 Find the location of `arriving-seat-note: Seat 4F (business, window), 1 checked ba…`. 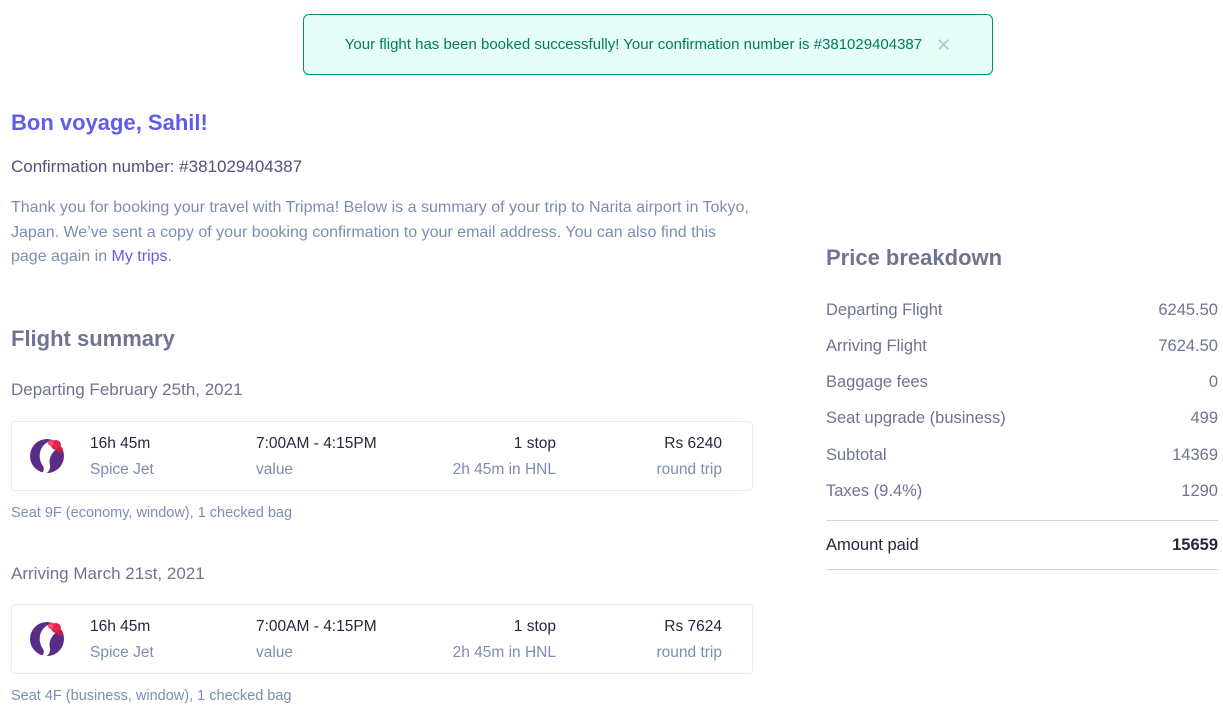

arriving-seat-note: Seat 4F (business, window), 1 checked ba… is located at coordinates (151, 696).